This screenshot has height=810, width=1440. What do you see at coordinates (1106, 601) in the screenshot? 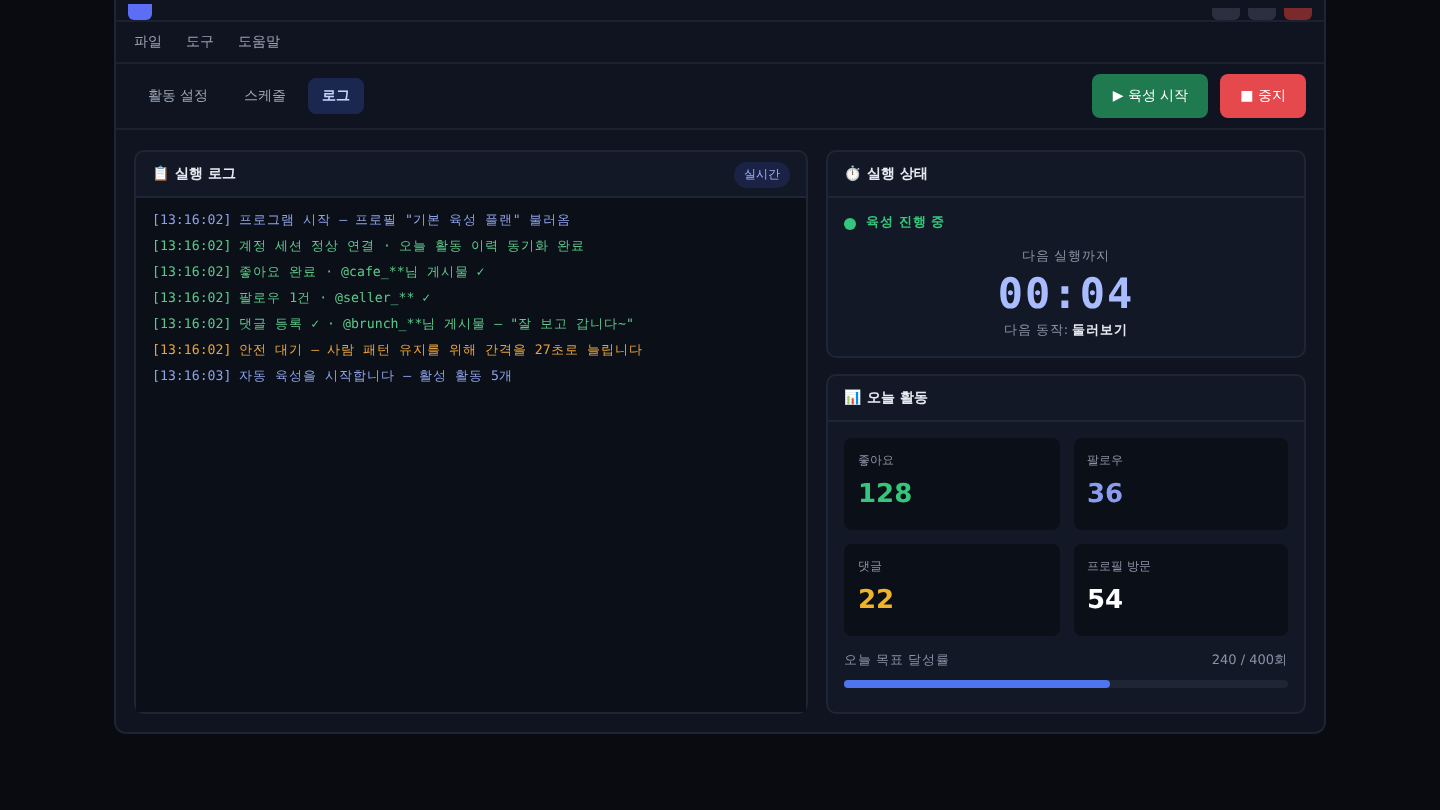
I see `stat-value: 54` at bounding box center [1106, 601].